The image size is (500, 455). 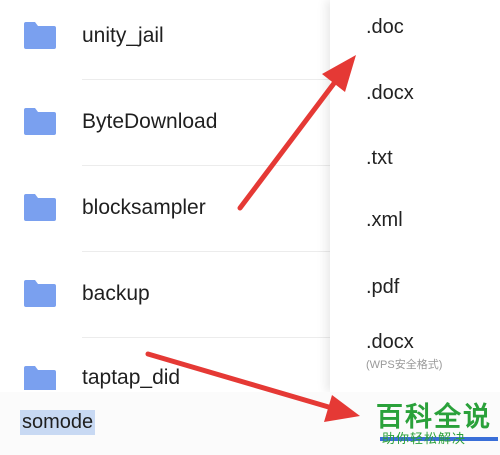 What do you see at coordinates (296, 133) in the screenshot?
I see `arrow-to-doc-option-icon` at bounding box center [296, 133].